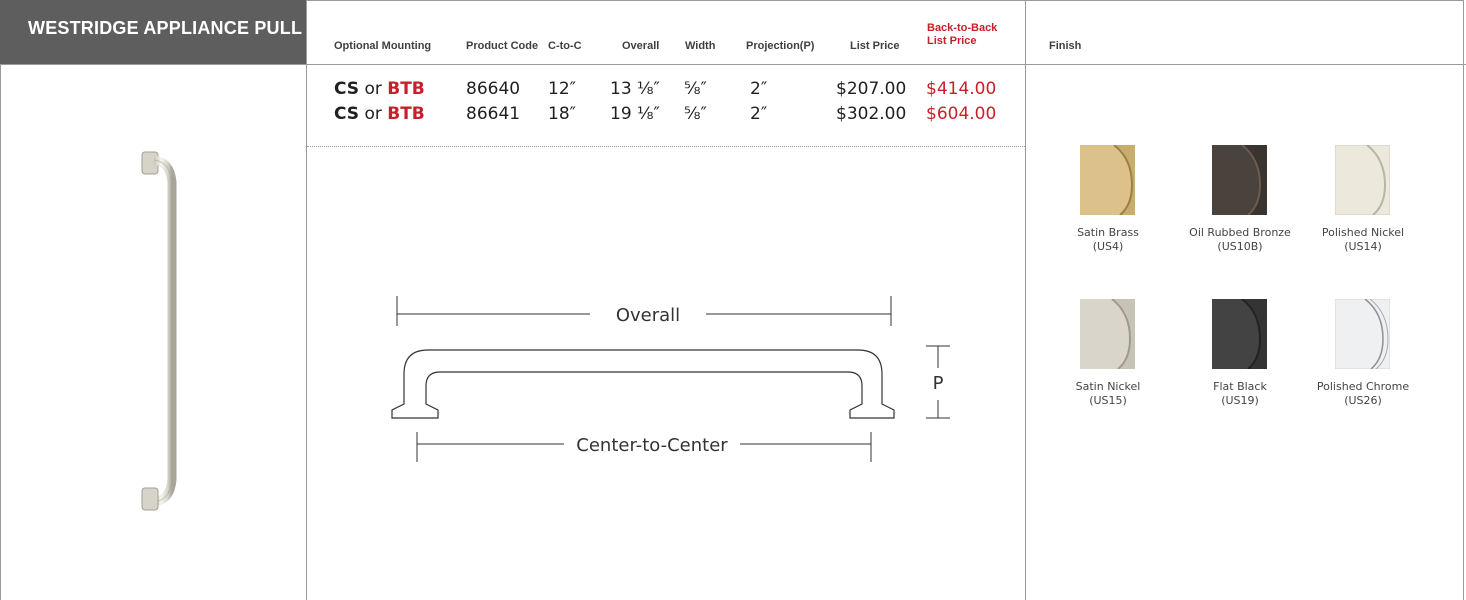  I want to click on finish-label: Polished Chrome (US26), so click(1363, 394).